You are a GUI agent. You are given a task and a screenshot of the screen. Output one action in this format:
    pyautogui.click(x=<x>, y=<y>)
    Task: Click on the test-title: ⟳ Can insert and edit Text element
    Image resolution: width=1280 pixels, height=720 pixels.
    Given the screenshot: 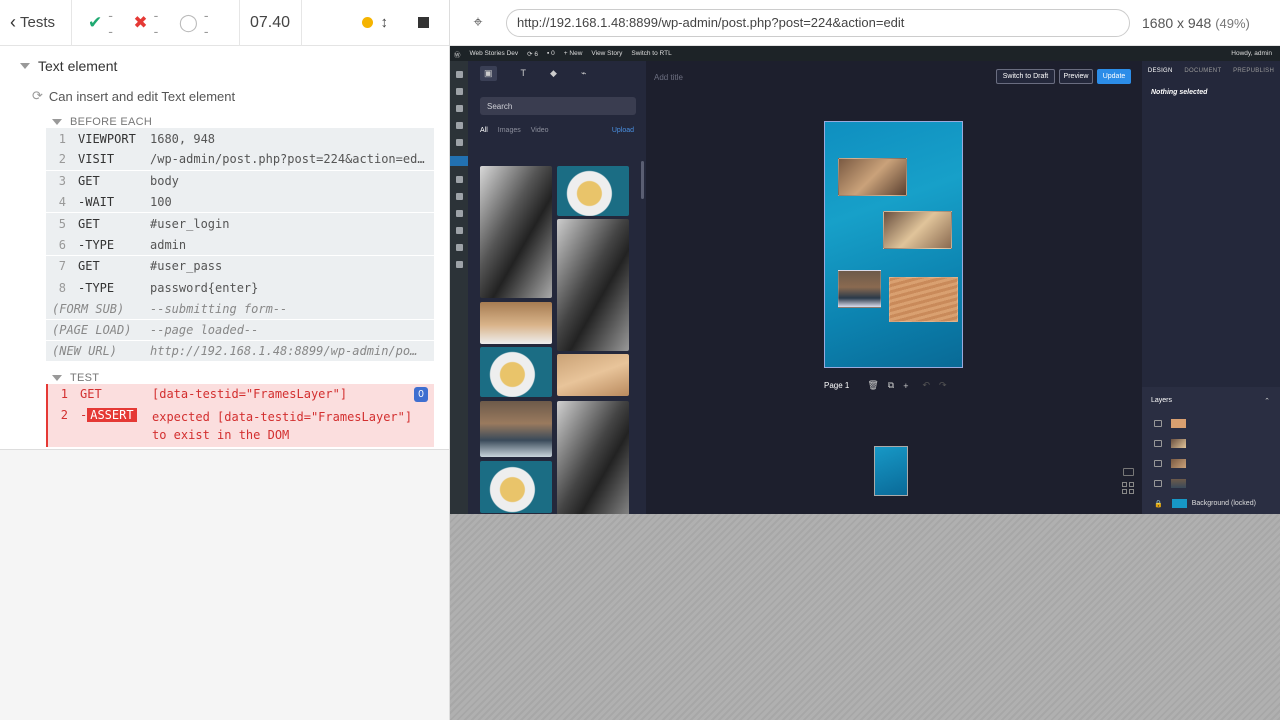 What is the action you would take?
    pyautogui.click(x=224, y=91)
    